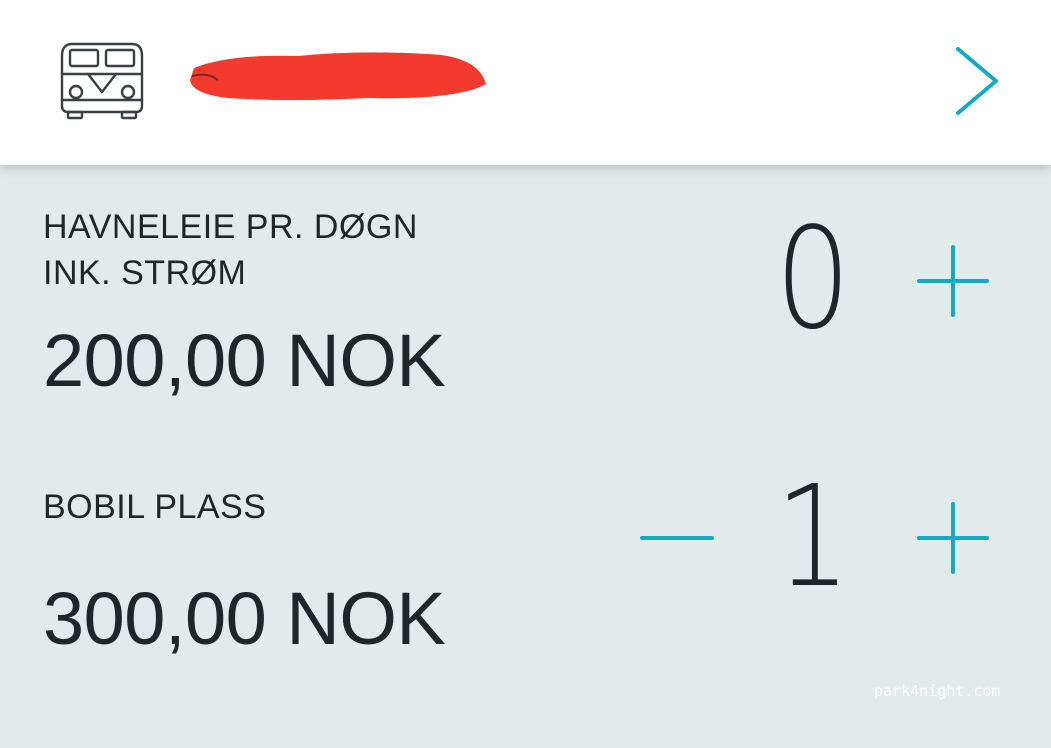  I want to click on item-price: 200,00 NOK, so click(244, 360).